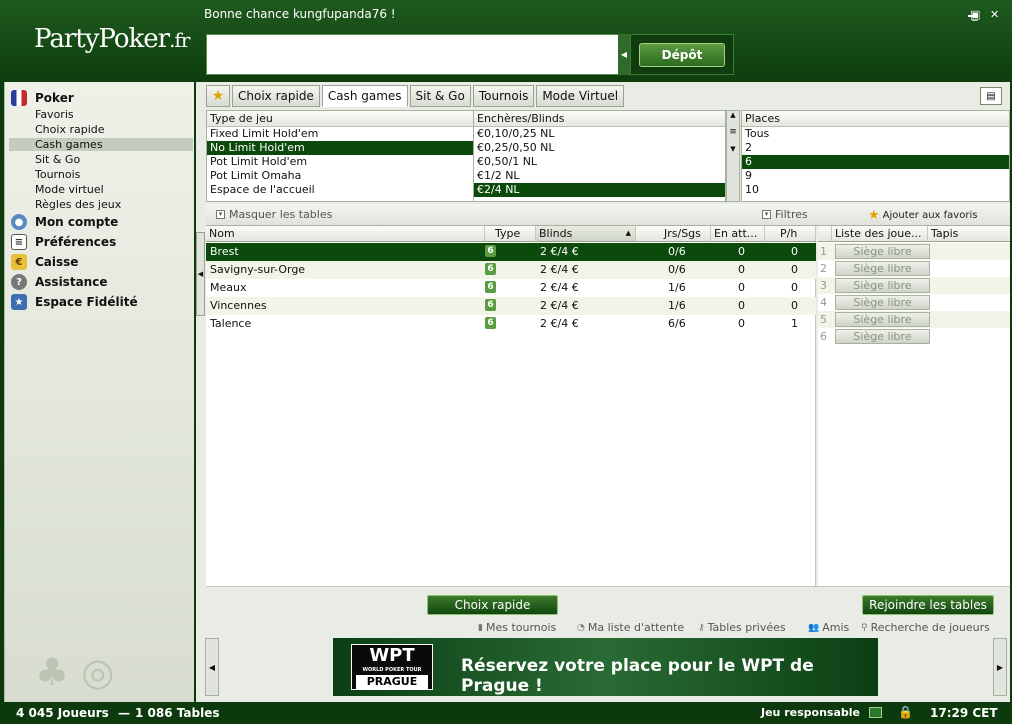 The height and width of the screenshot is (724, 1012). What do you see at coordinates (212, 667) in the screenshot?
I see `banner-prev-arrow: ◀` at bounding box center [212, 667].